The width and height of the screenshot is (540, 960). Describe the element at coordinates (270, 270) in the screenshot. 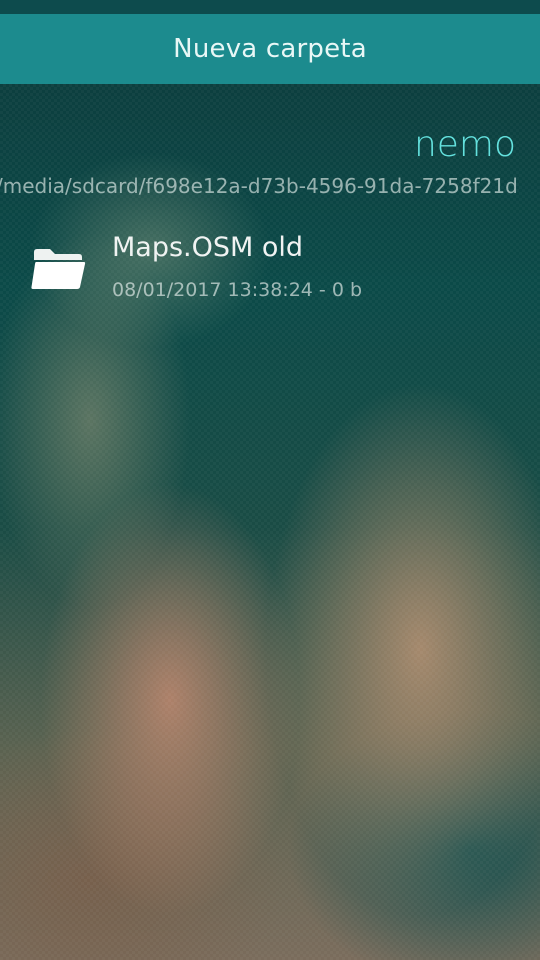

I see `file-list-item: Maps.OSM old 08/01/2017 13:38:24 - 0 b` at that location.